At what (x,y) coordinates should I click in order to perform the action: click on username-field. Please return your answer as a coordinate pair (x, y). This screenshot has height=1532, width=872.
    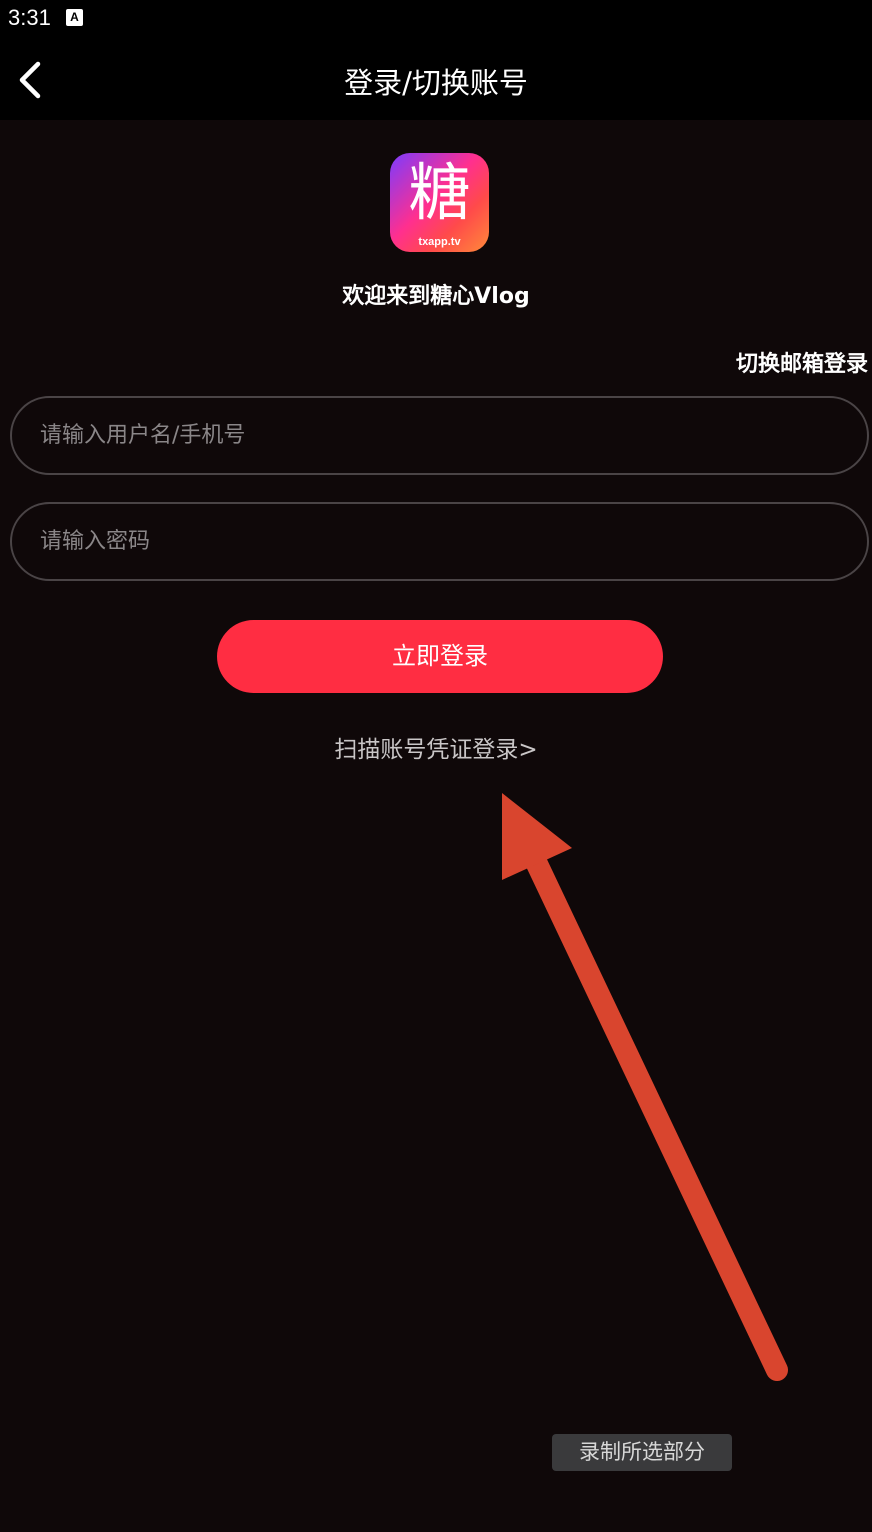
    Looking at the image, I should click on (439, 435).